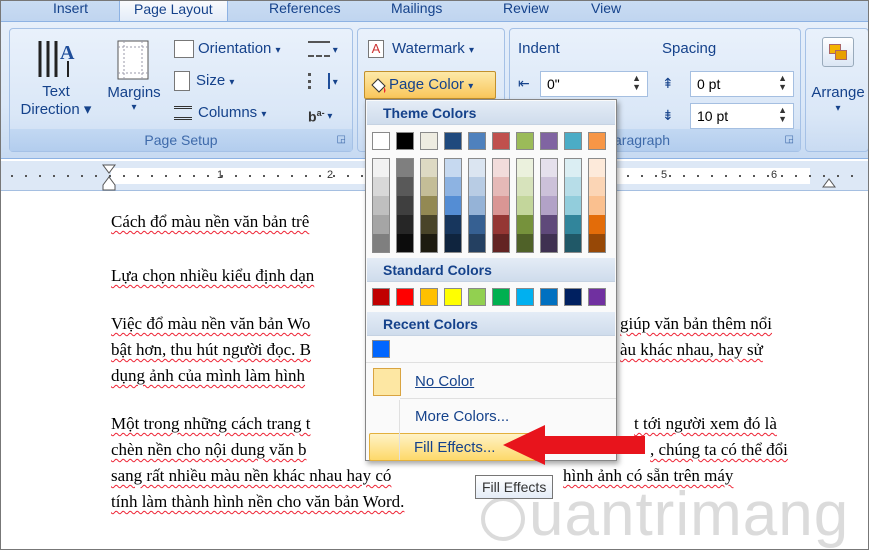 This screenshot has height=550, width=869. I want to click on recent-color-swatch, so click(381, 349).